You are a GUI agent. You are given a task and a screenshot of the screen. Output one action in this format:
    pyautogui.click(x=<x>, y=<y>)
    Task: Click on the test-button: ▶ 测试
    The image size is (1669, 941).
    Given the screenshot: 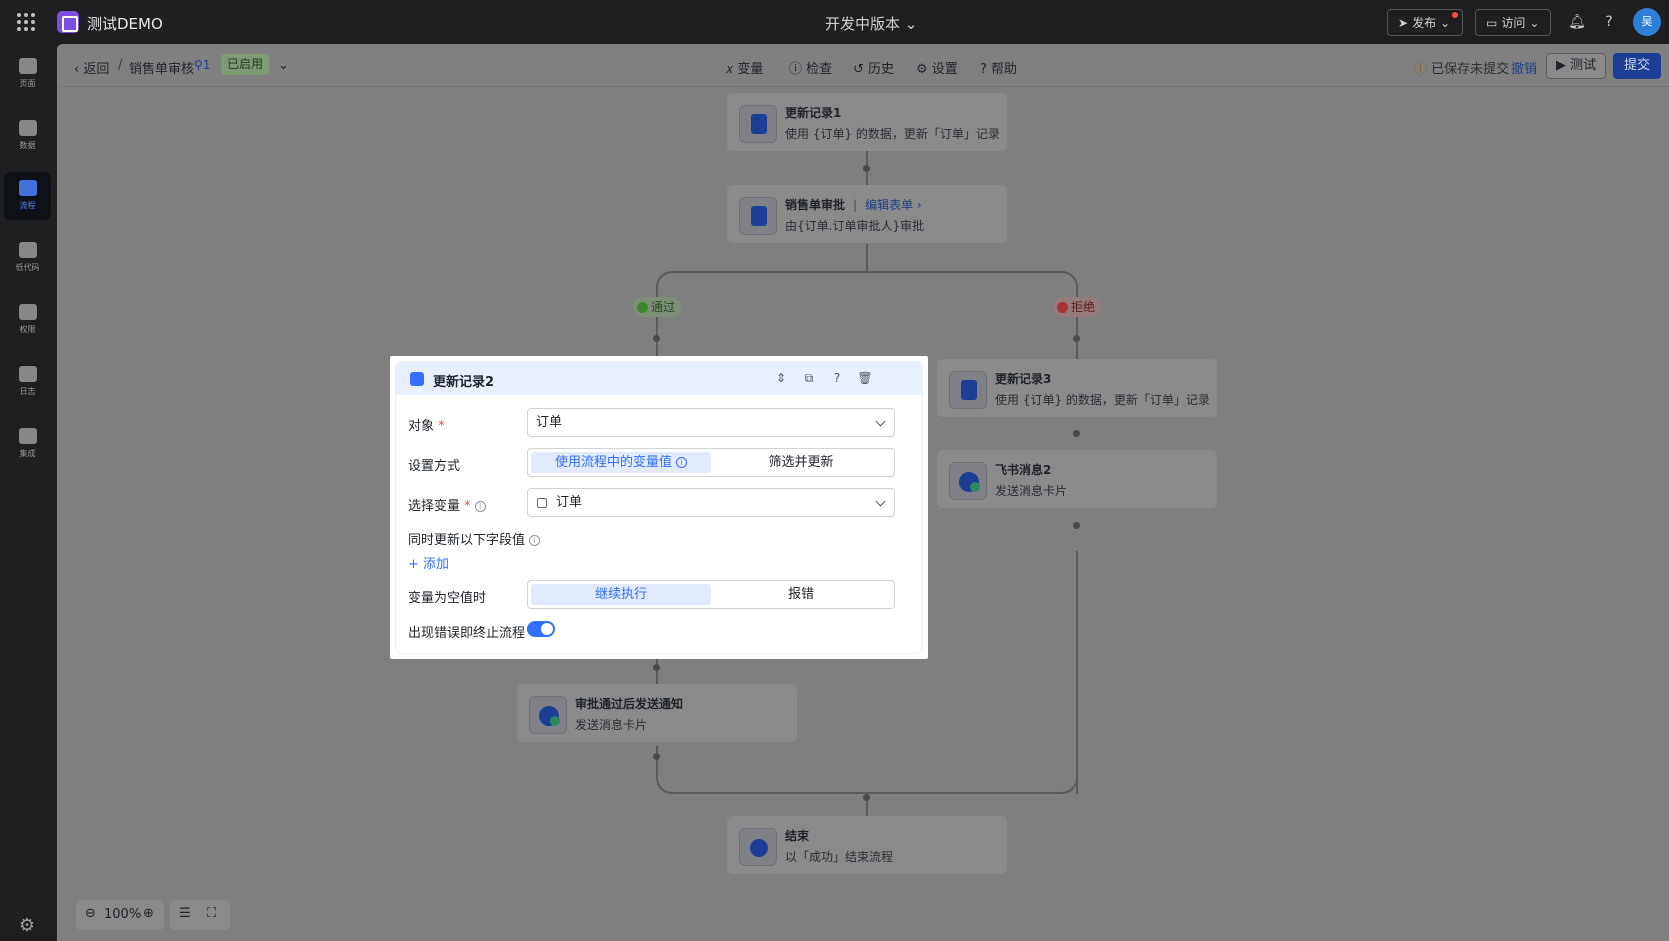 What is the action you would take?
    pyautogui.click(x=1576, y=66)
    